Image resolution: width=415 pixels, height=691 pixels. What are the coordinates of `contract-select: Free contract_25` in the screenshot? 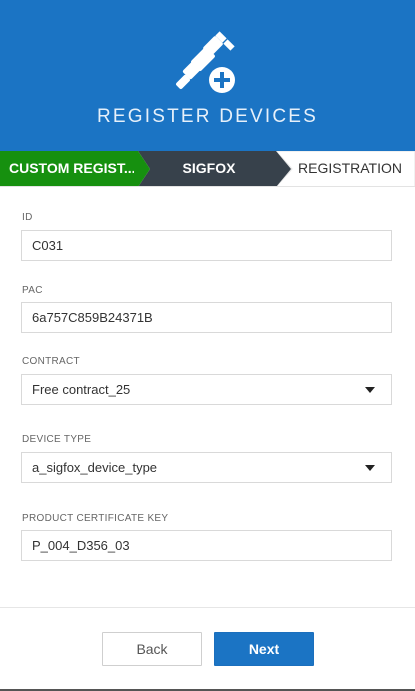 It's located at (206, 389).